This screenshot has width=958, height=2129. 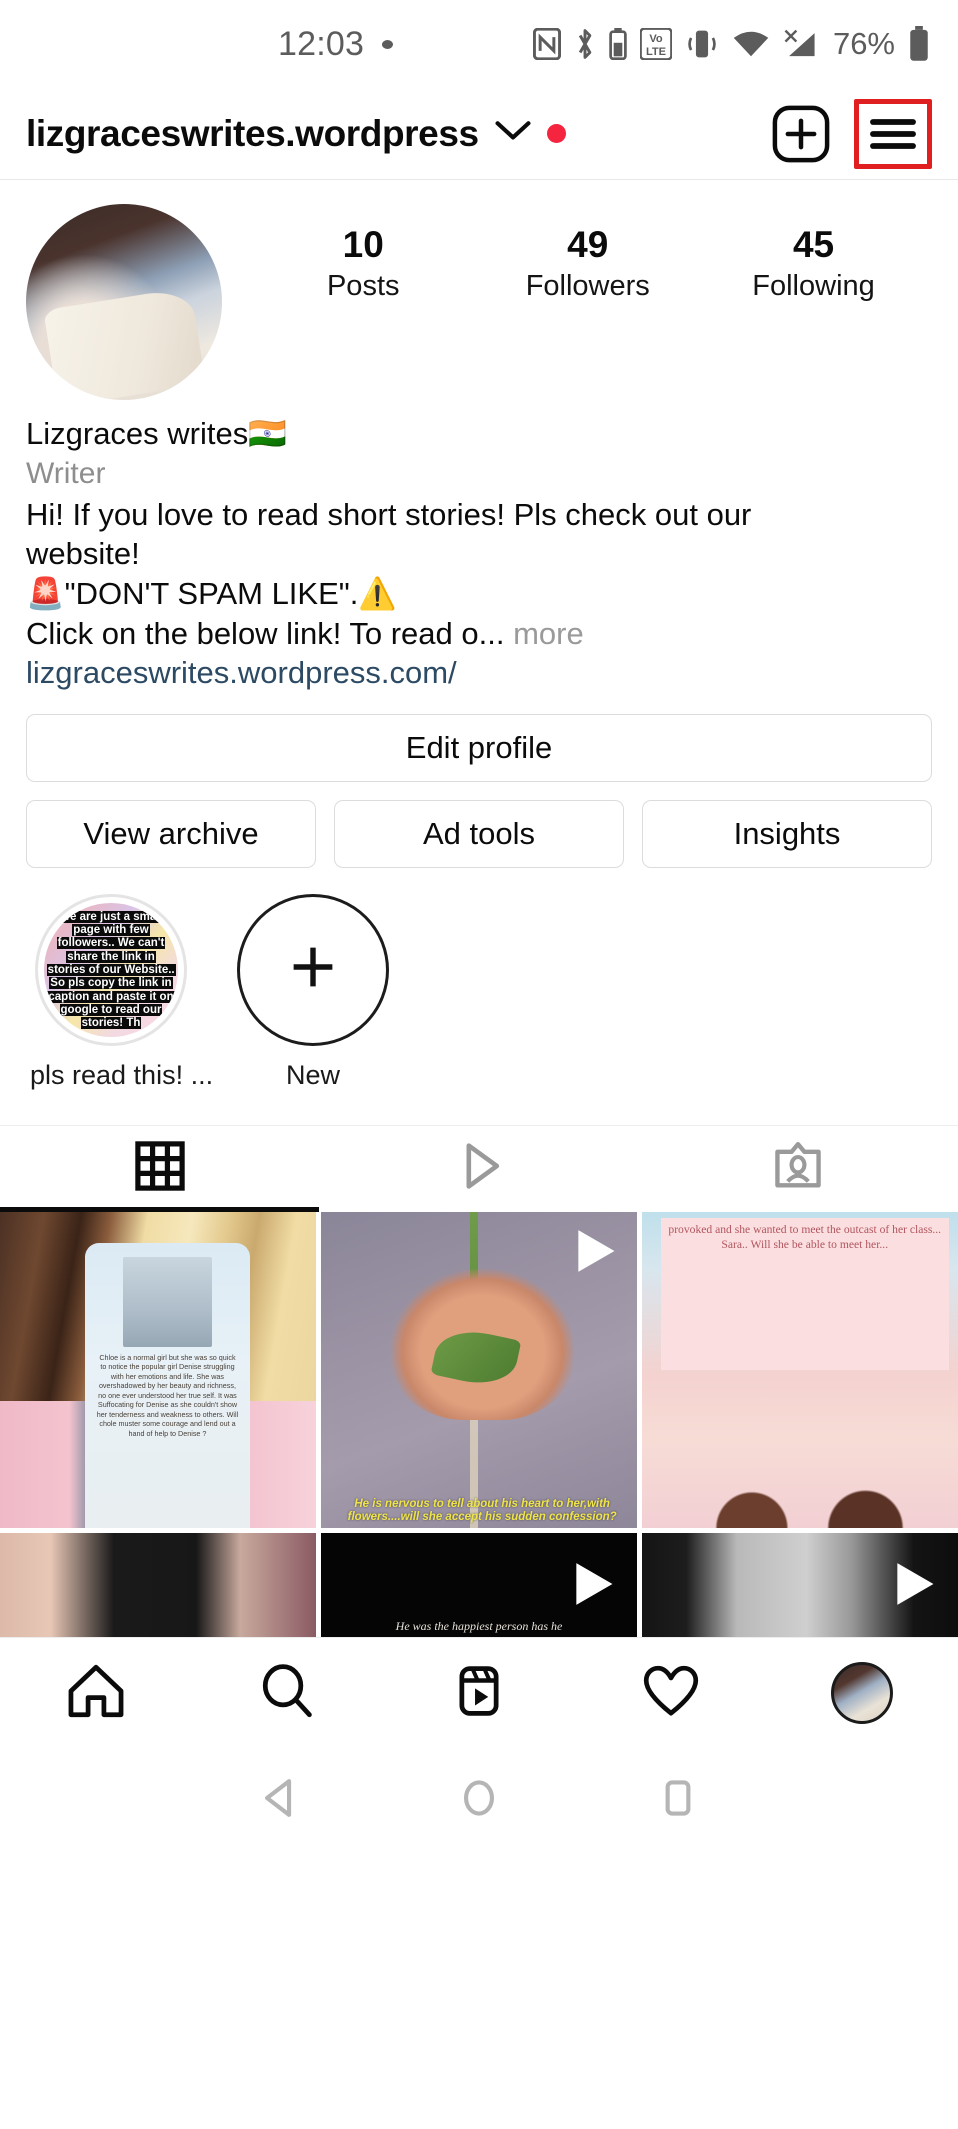 I want to click on status-bar: 12:03 Vo LTE 76%, so click(x=479, y=44).